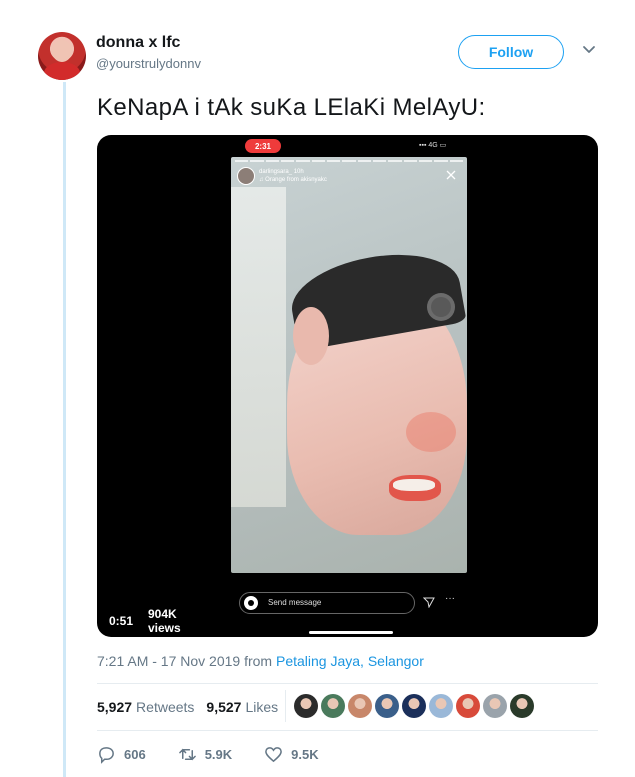 The width and height of the screenshot is (635, 777). I want to click on location-link: Petaling Jaya, Selangor, so click(350, 661).